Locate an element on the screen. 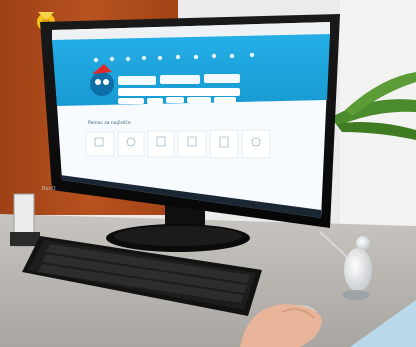 The image size is (416, 347). help-cards is located at coordinates (178, 144).